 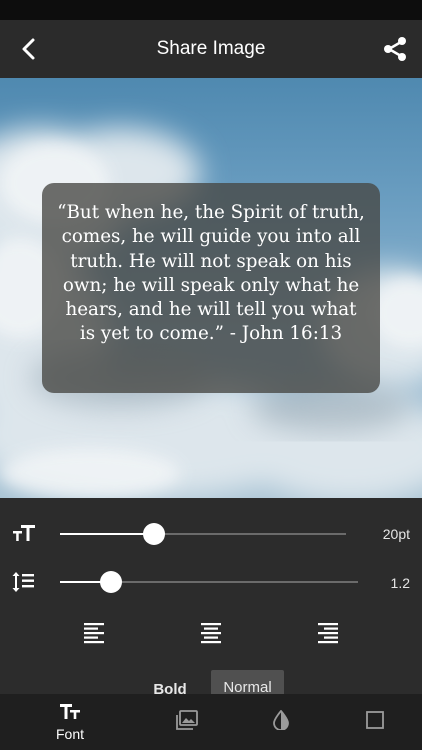 I want to click on tab-font-label: Font, so click(x=69, y=734).